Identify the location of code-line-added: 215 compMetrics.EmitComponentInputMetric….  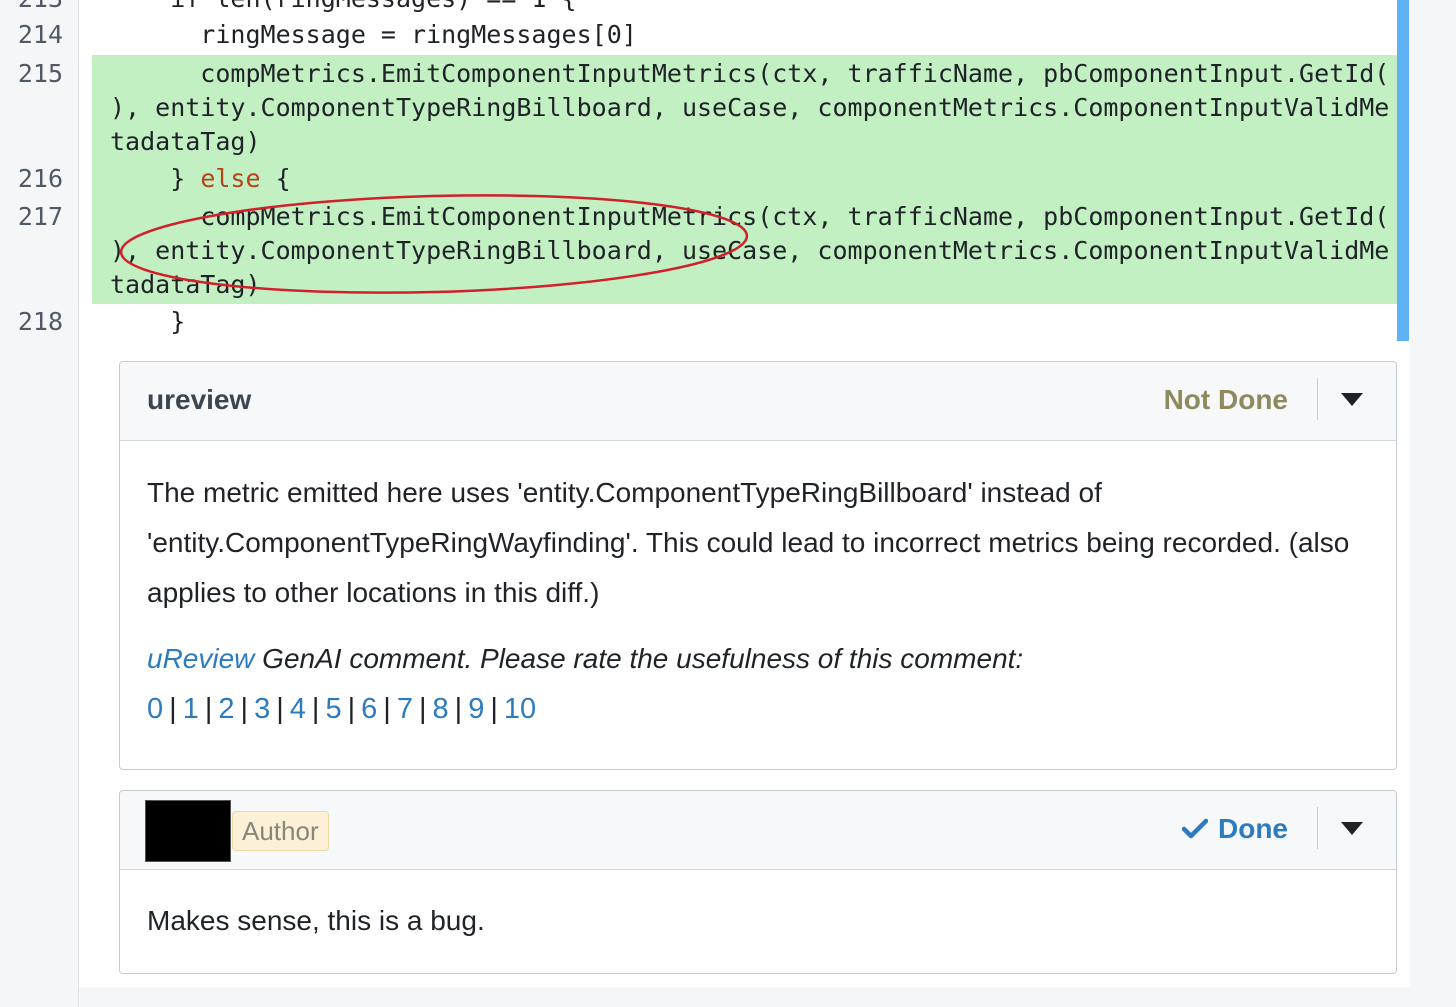
(698, 107).